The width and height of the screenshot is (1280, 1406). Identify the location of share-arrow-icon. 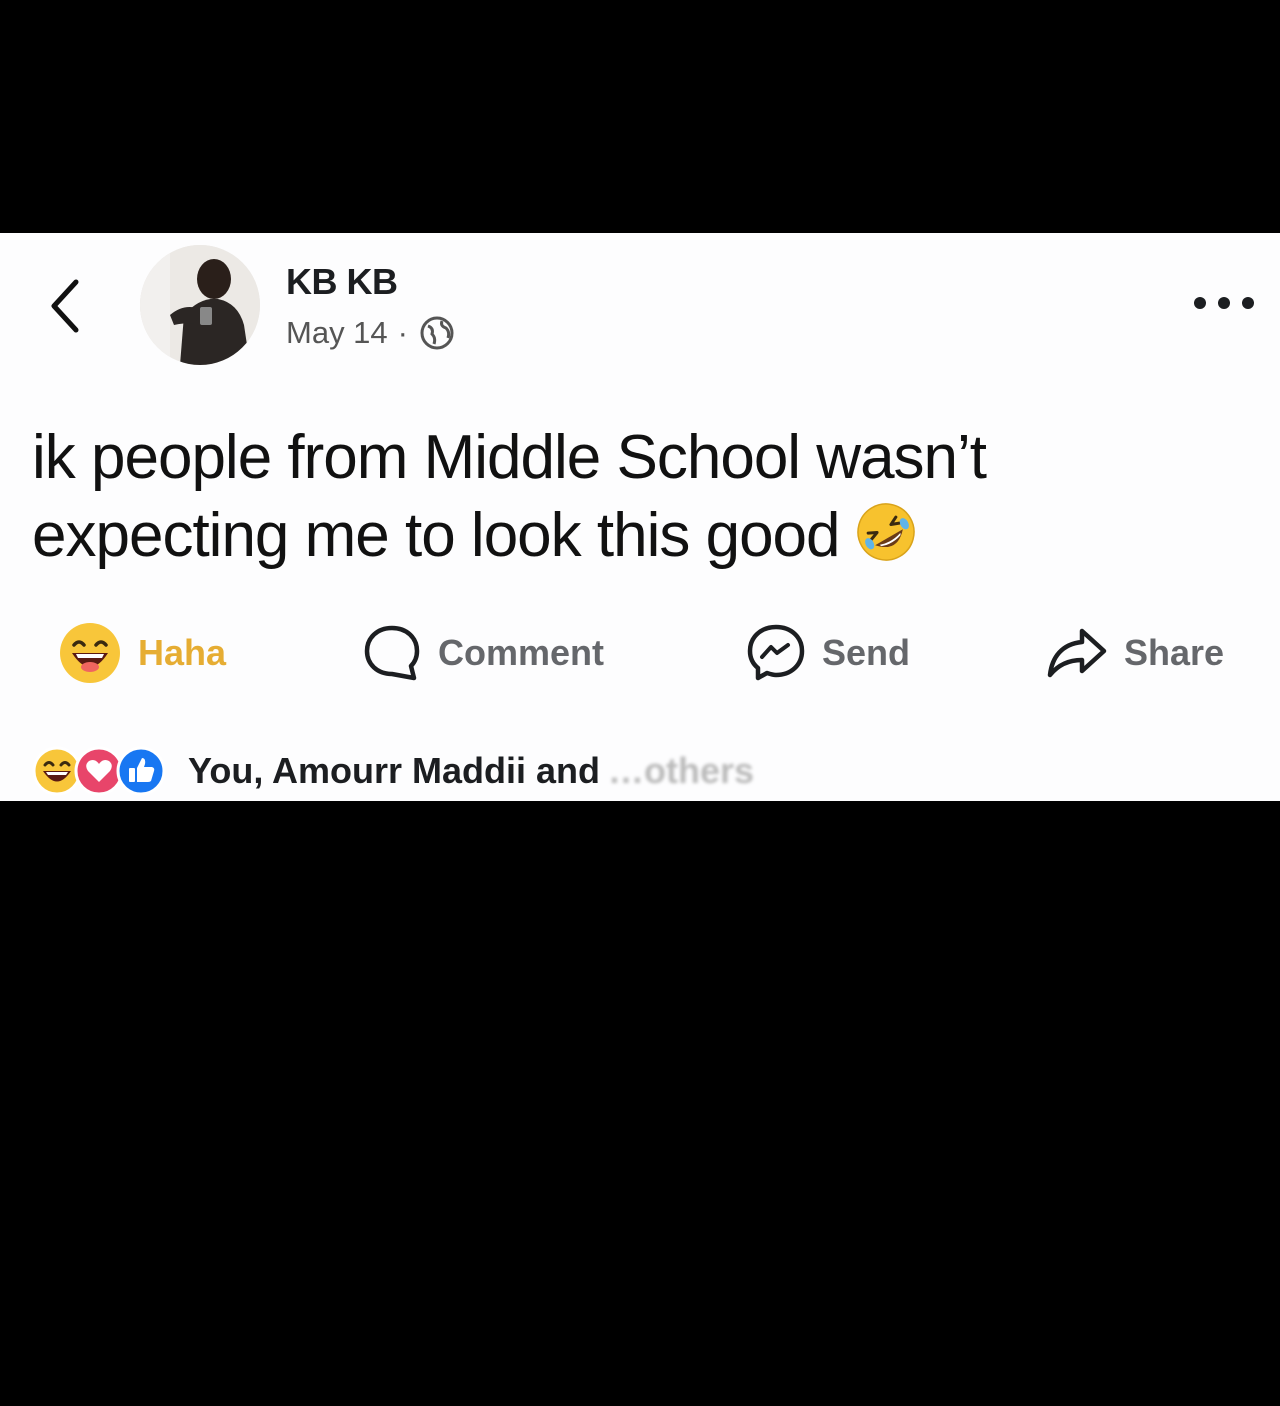
(1077, 653).